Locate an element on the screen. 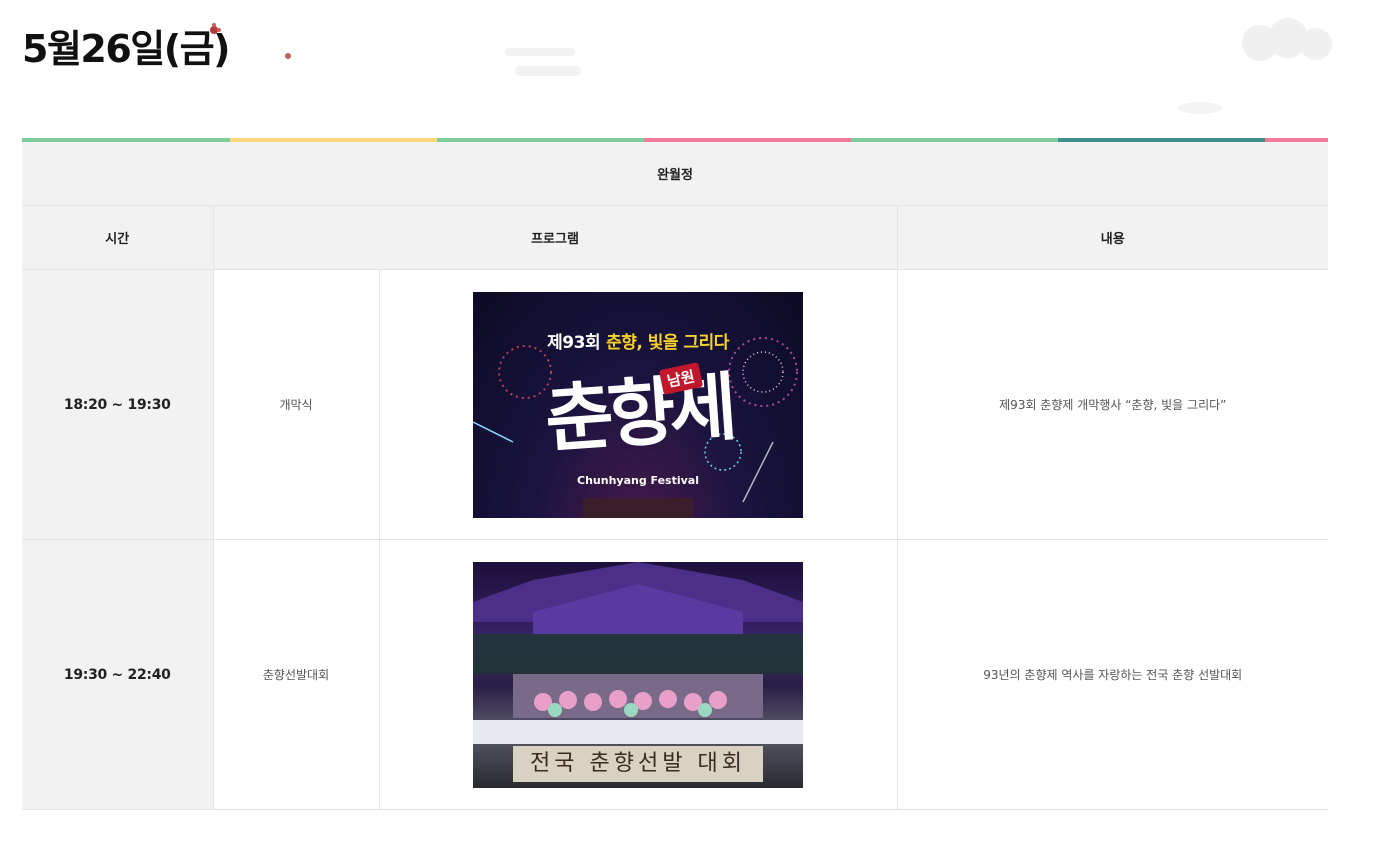  poster-subtitle: Chunhyang Festival is located at coordinates (638, 480).